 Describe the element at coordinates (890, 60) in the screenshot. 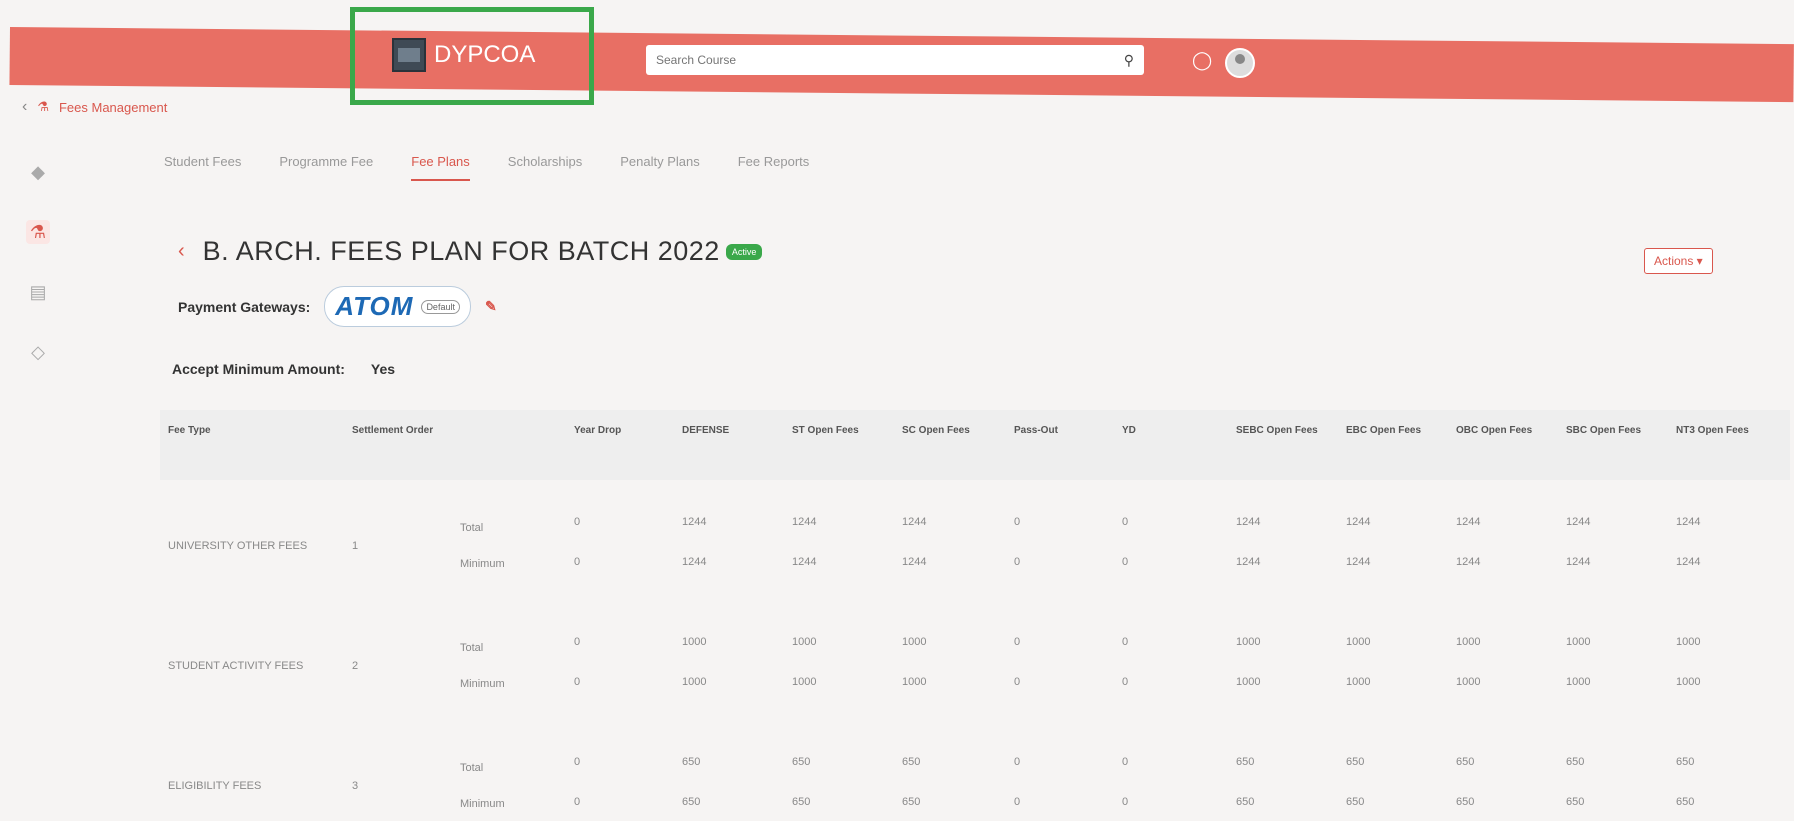

I see `search-input` at that location.